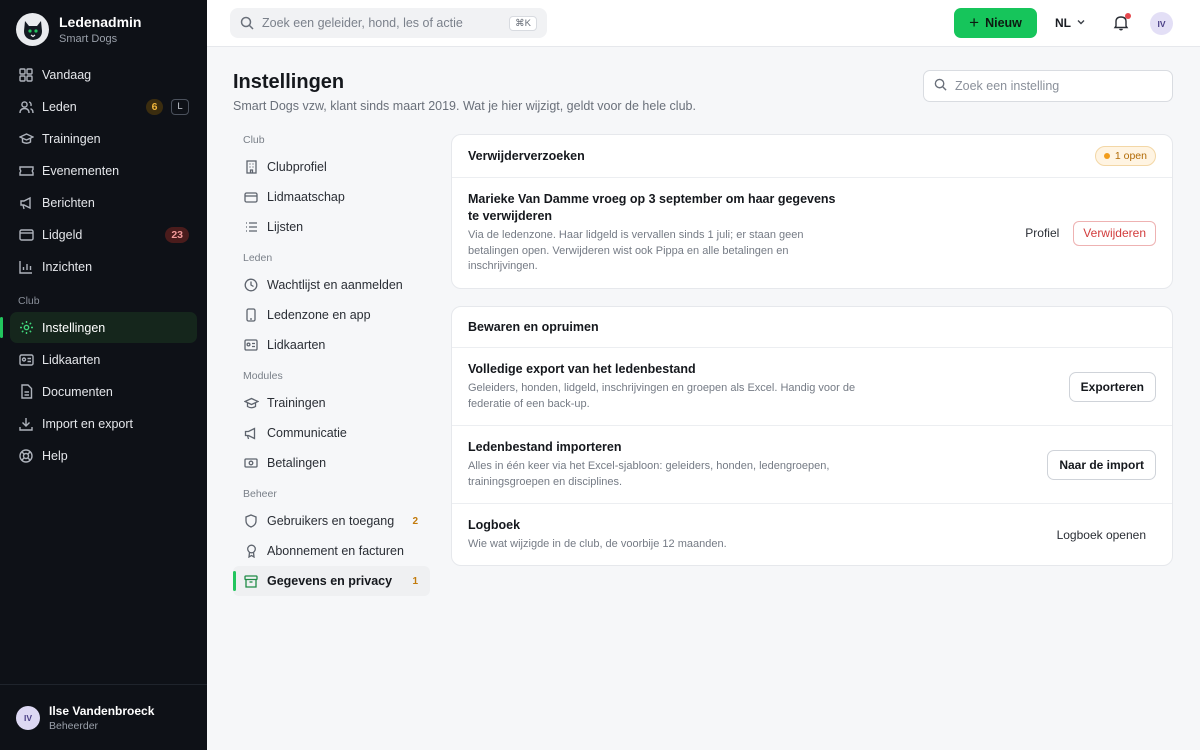 The image size is (1200, 750). I want to click on settings-item-privacy: Gegevens en privacy 1, so click(331, 581).